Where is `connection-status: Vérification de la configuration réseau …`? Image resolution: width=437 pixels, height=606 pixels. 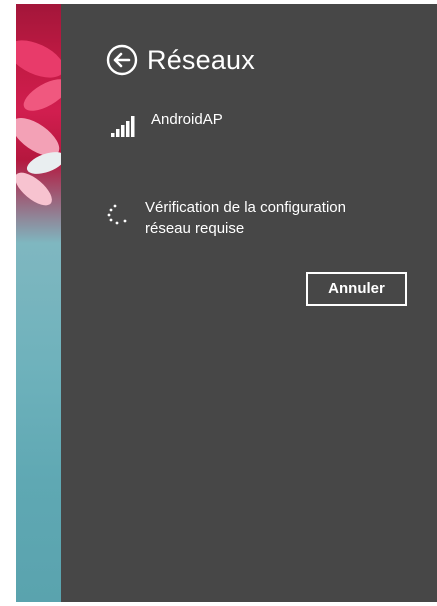
connection-status: Vérification de la configuration réseau … is located at coordinates (250, 218).